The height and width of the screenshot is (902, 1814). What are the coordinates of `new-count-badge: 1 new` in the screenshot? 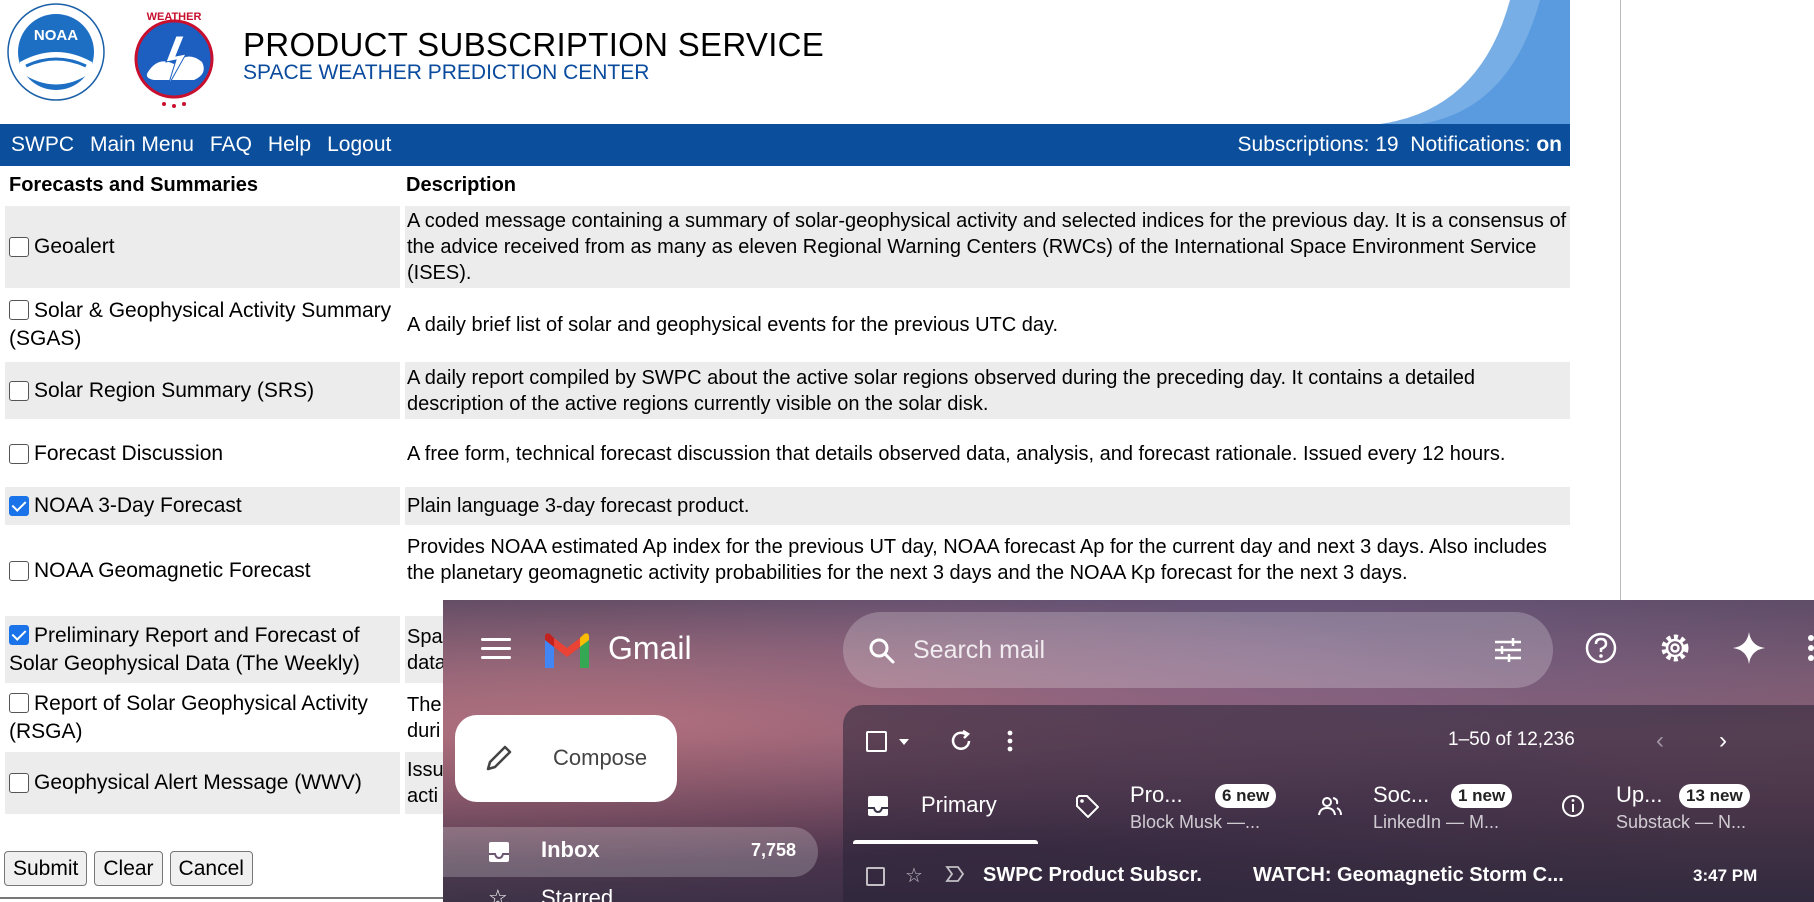 It's located at (1482, 796).